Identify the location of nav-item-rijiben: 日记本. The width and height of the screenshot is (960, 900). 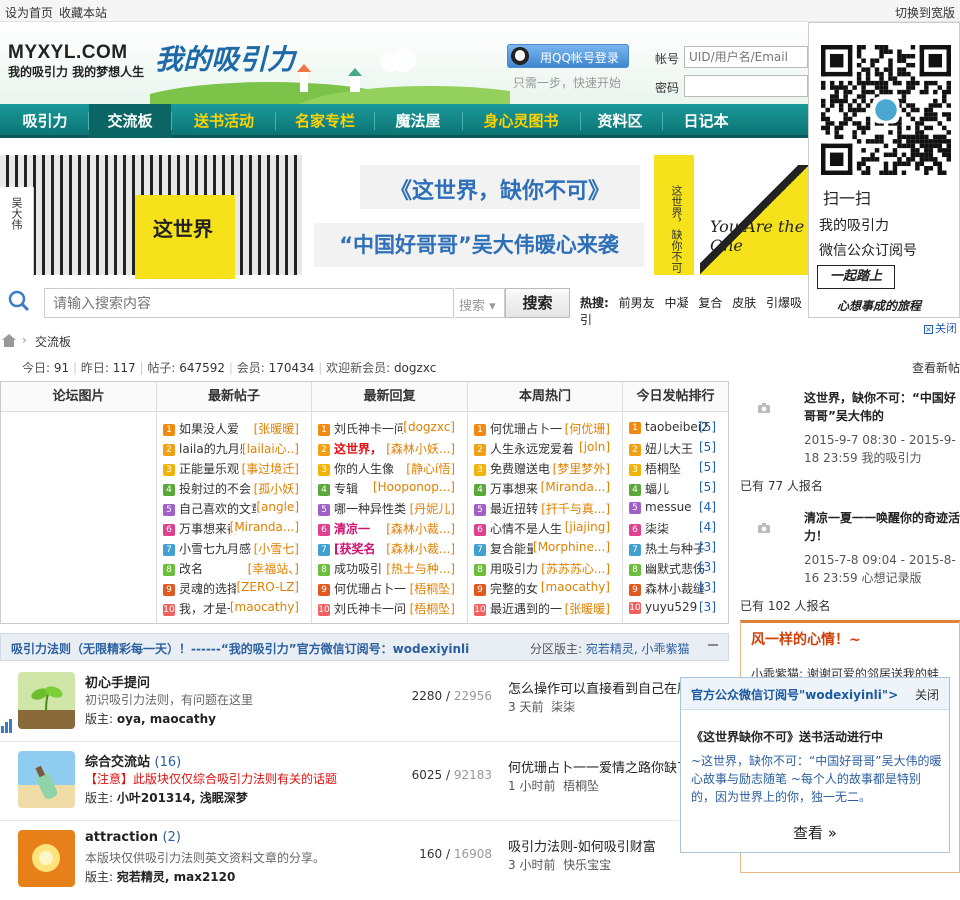
(706, 121).